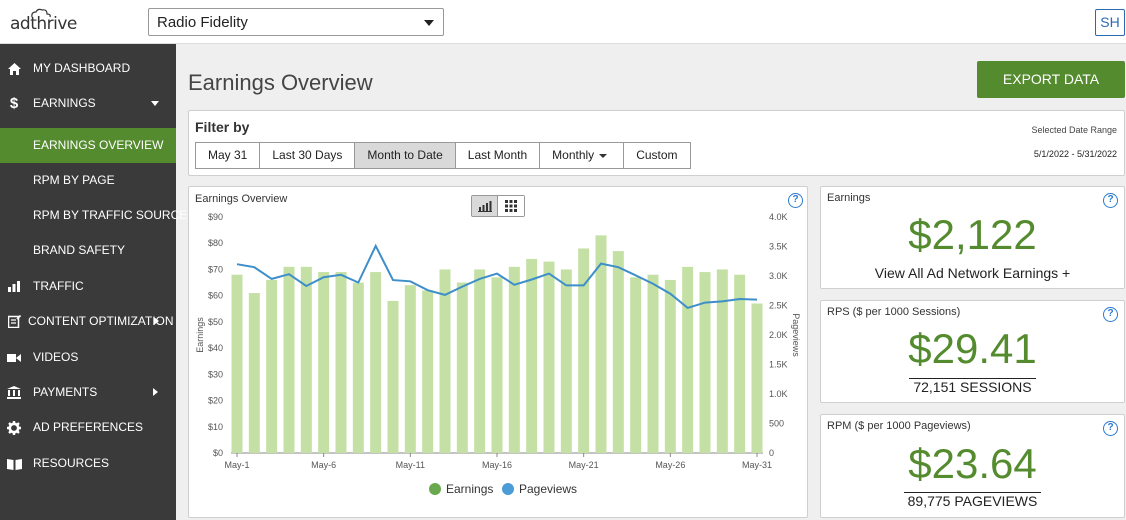  Describe the element at coordinates (972, 500) in the screenshot. I see `pageviews-count: 89,775 PAGEVIEWS` at that location.